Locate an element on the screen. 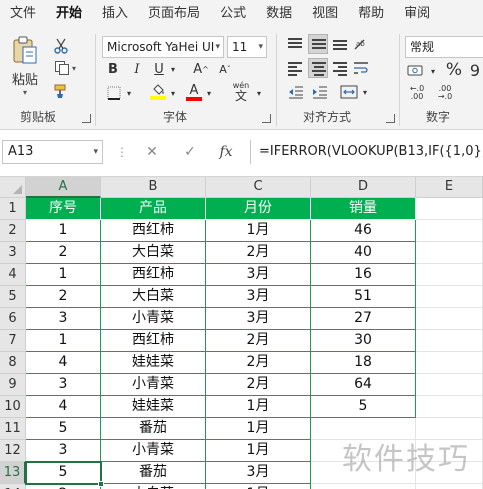 Image resolution: width=483 pixels, height=489 pixels. tab-page-layout: 页面布局 is located at coordinates (174, 14).